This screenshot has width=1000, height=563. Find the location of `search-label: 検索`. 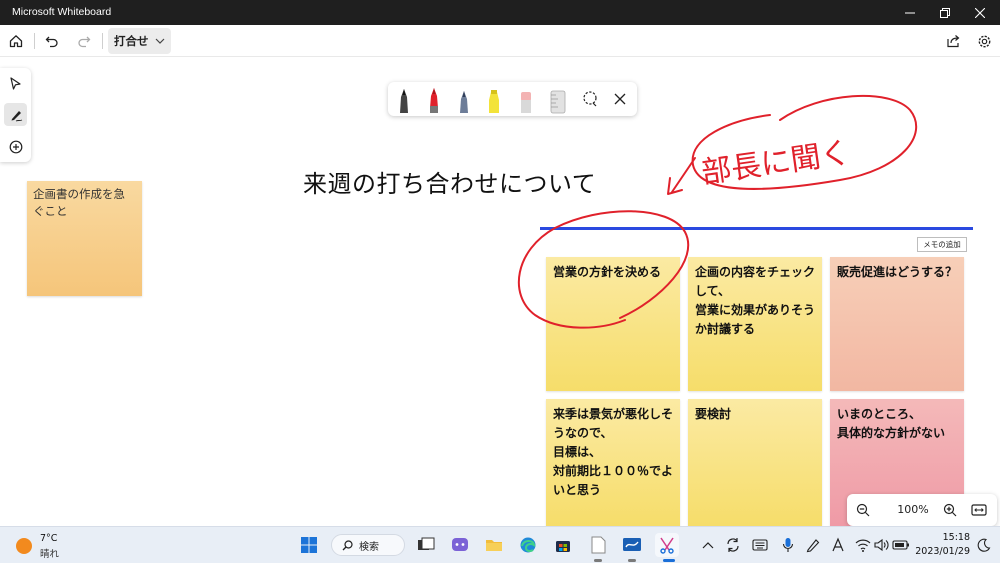

search-label: 検索 is located at coordinates (369, 547).